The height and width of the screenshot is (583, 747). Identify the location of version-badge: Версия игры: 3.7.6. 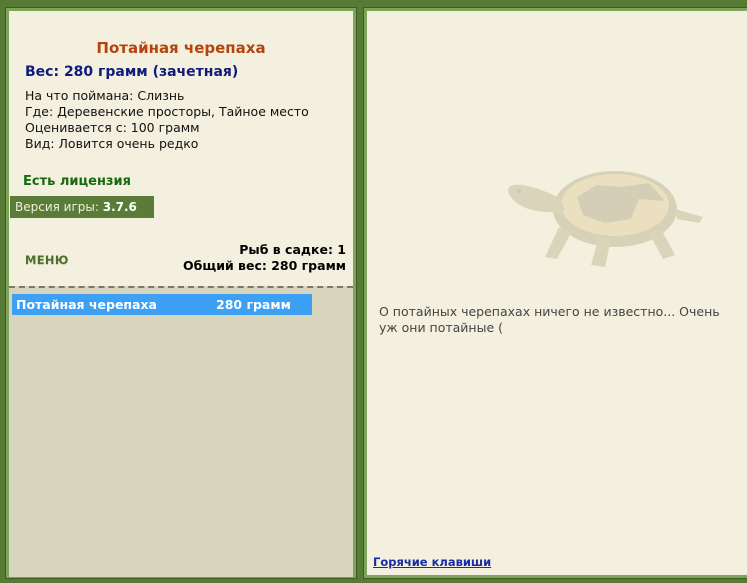
(82, 207).